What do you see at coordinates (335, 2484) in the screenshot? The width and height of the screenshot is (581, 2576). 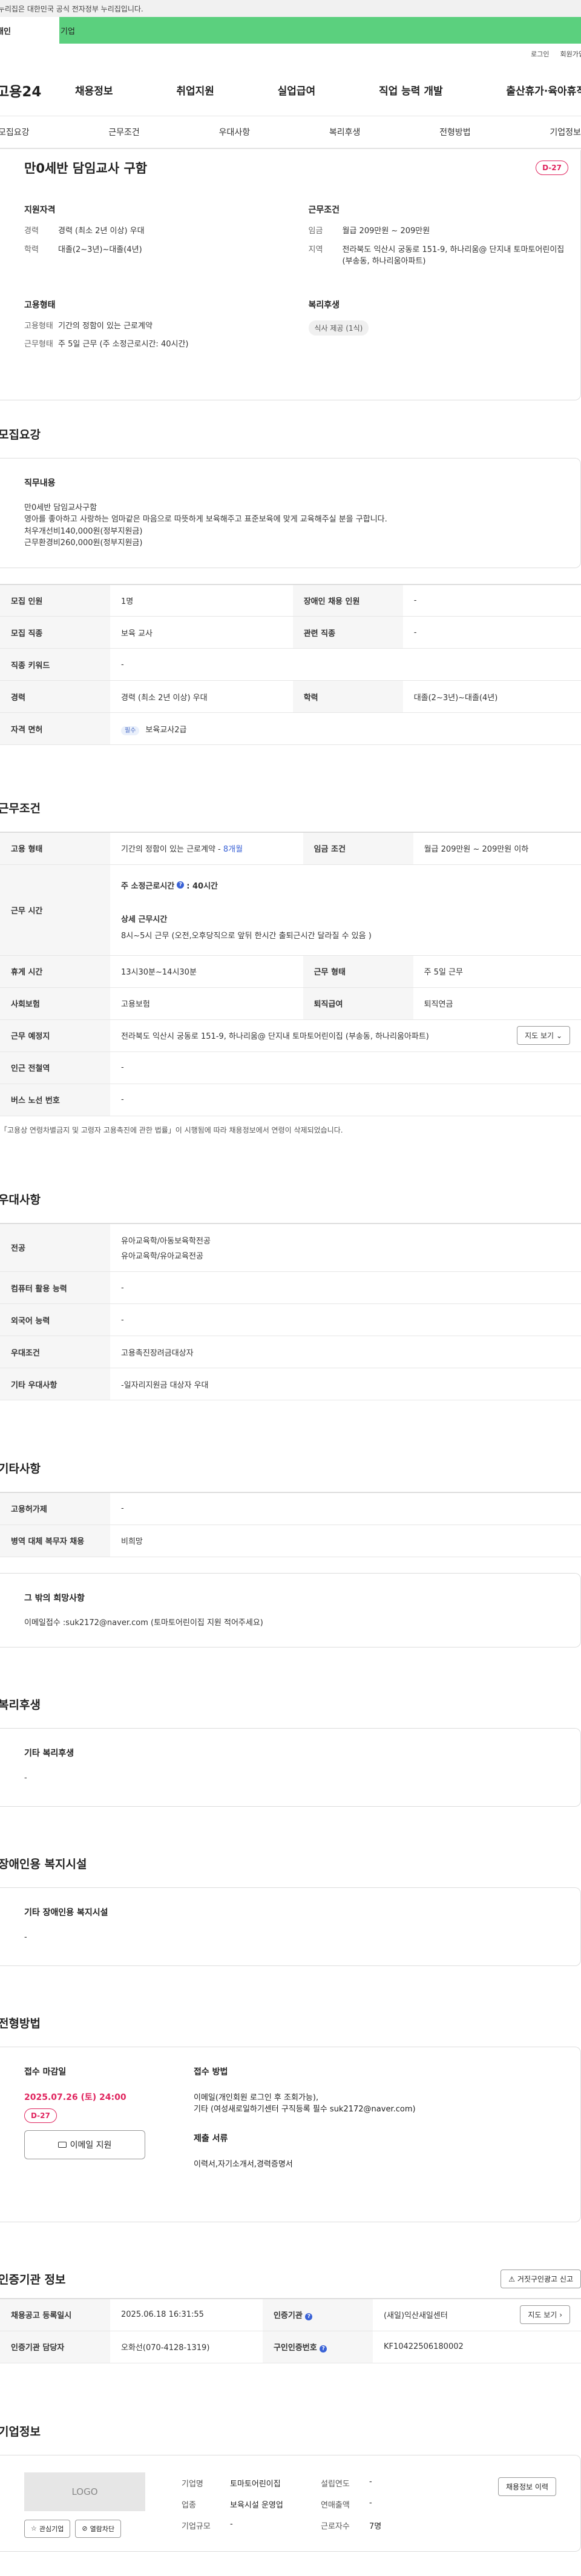 I see `founded-label: 설립연도` at bounding box center [335, 2484].